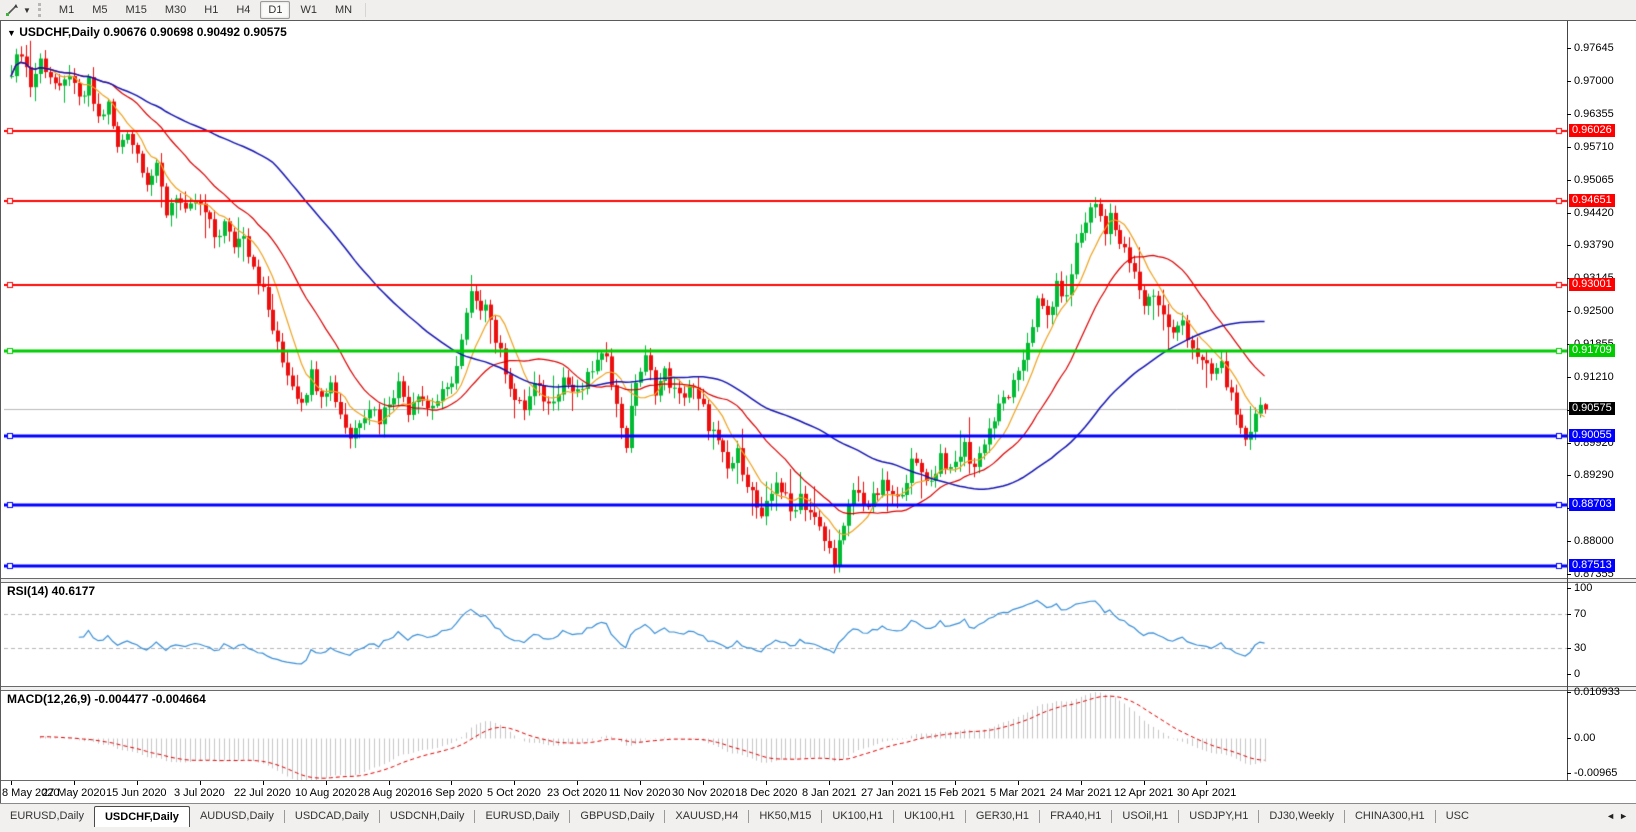  What do you see at coordinates (1597, 692) in the screenshot?
I see `macd-tick-label: 0.010933` at bounding box center [1597, 692].